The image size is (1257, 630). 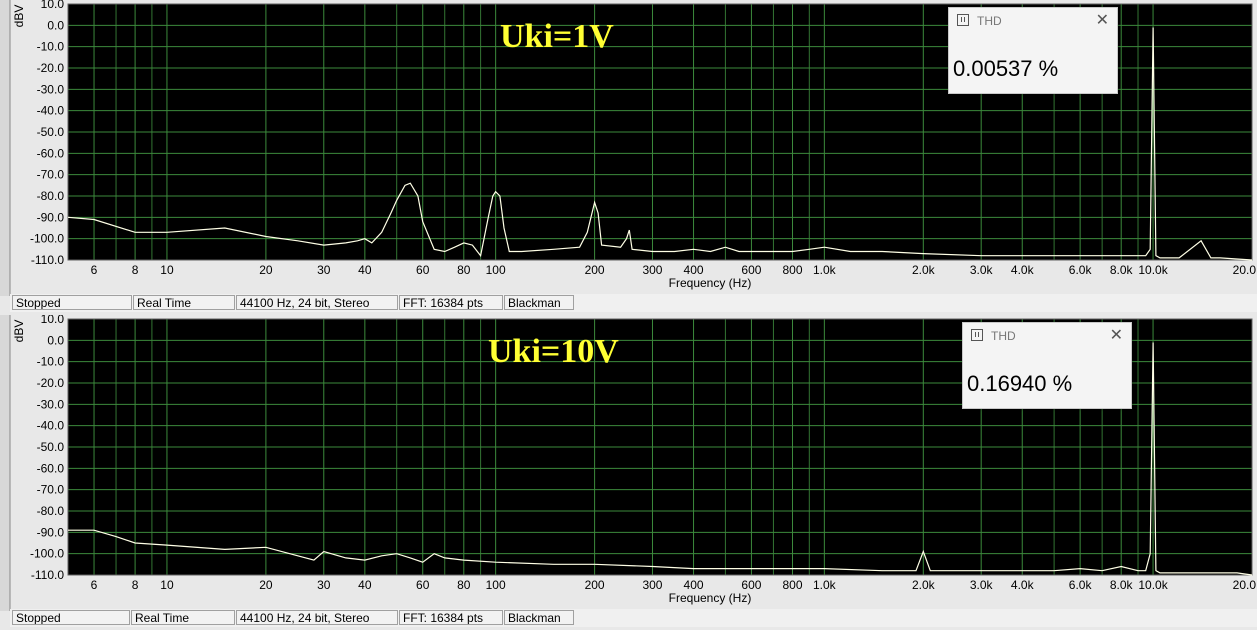 What do you see at coordinates (51, 511) in the screenshot?
I see `y-tick-label: -80.0` at bounding box center [51, 511].